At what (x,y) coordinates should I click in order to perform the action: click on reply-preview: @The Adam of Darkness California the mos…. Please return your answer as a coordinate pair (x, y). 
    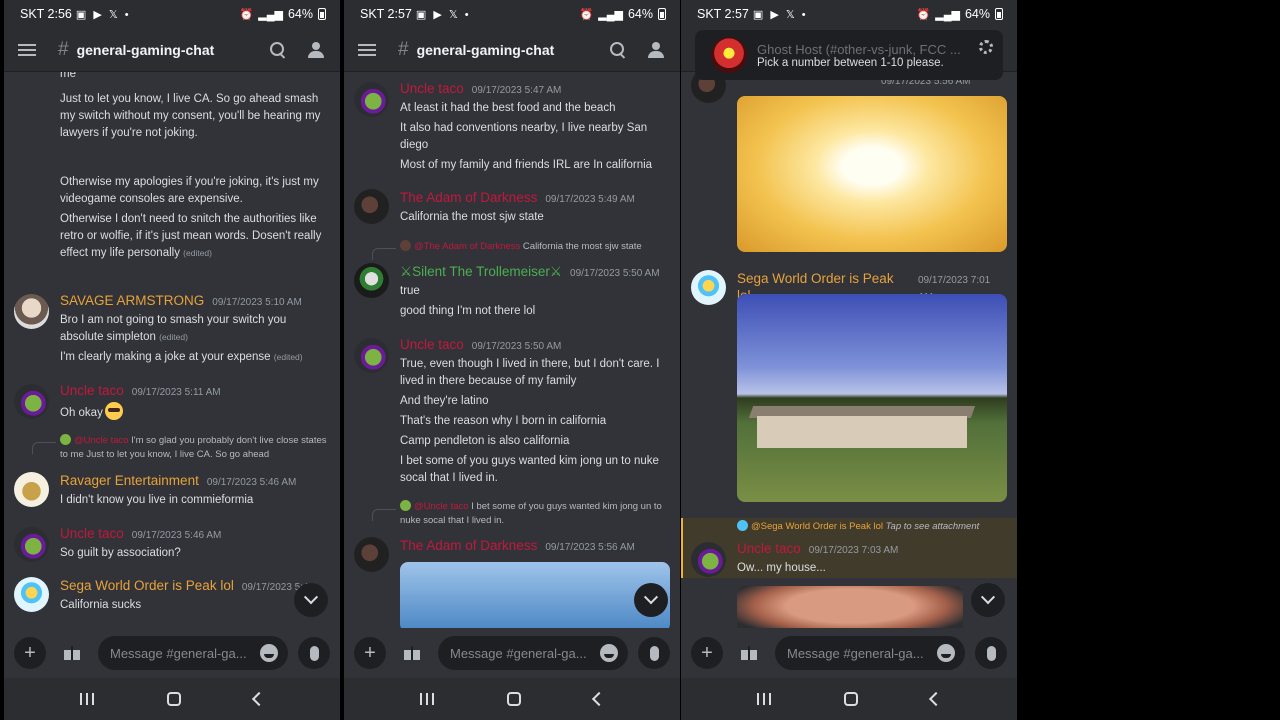
    Looking at the image, I should click on (535, 247).